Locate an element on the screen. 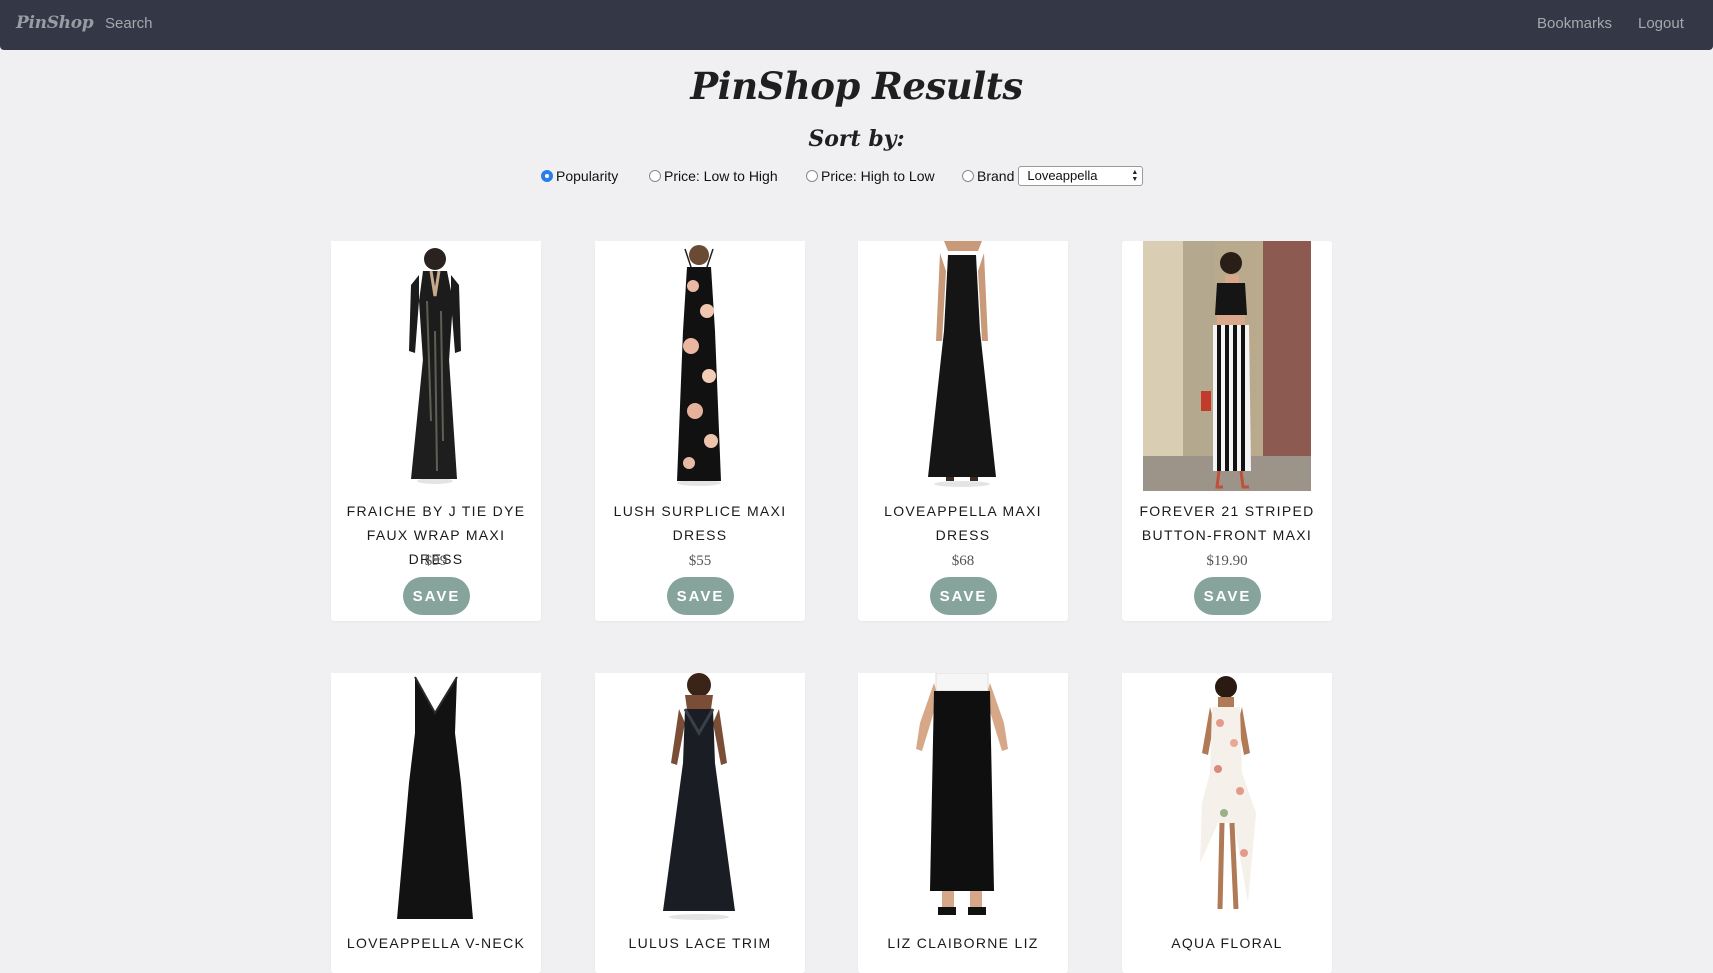 The height and width of the screenshot is (973, 1713). sort-option-popularity: Popularity is located at coordinates (579, 176).